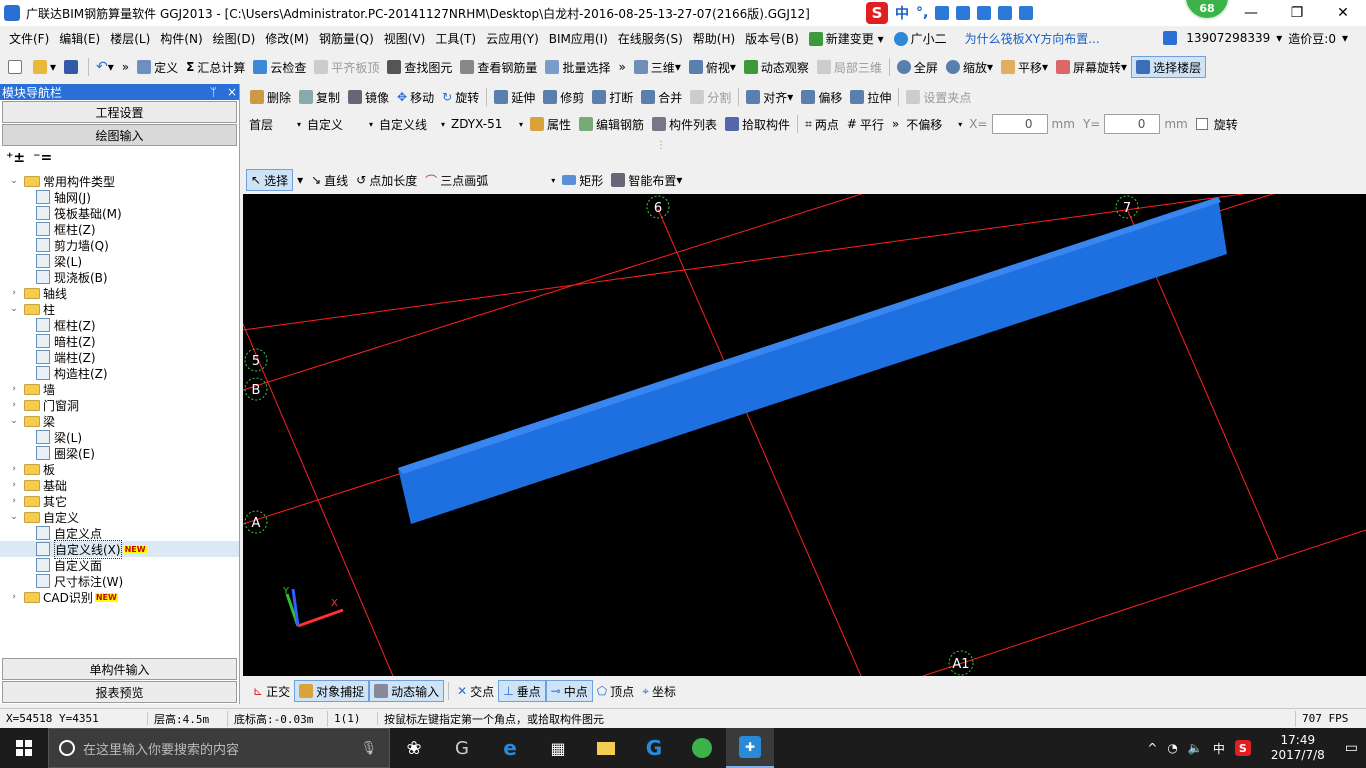 This screenshot has width=1366, height=768. I want to click on fullscreen-button: 全屏, so click(917, 67).